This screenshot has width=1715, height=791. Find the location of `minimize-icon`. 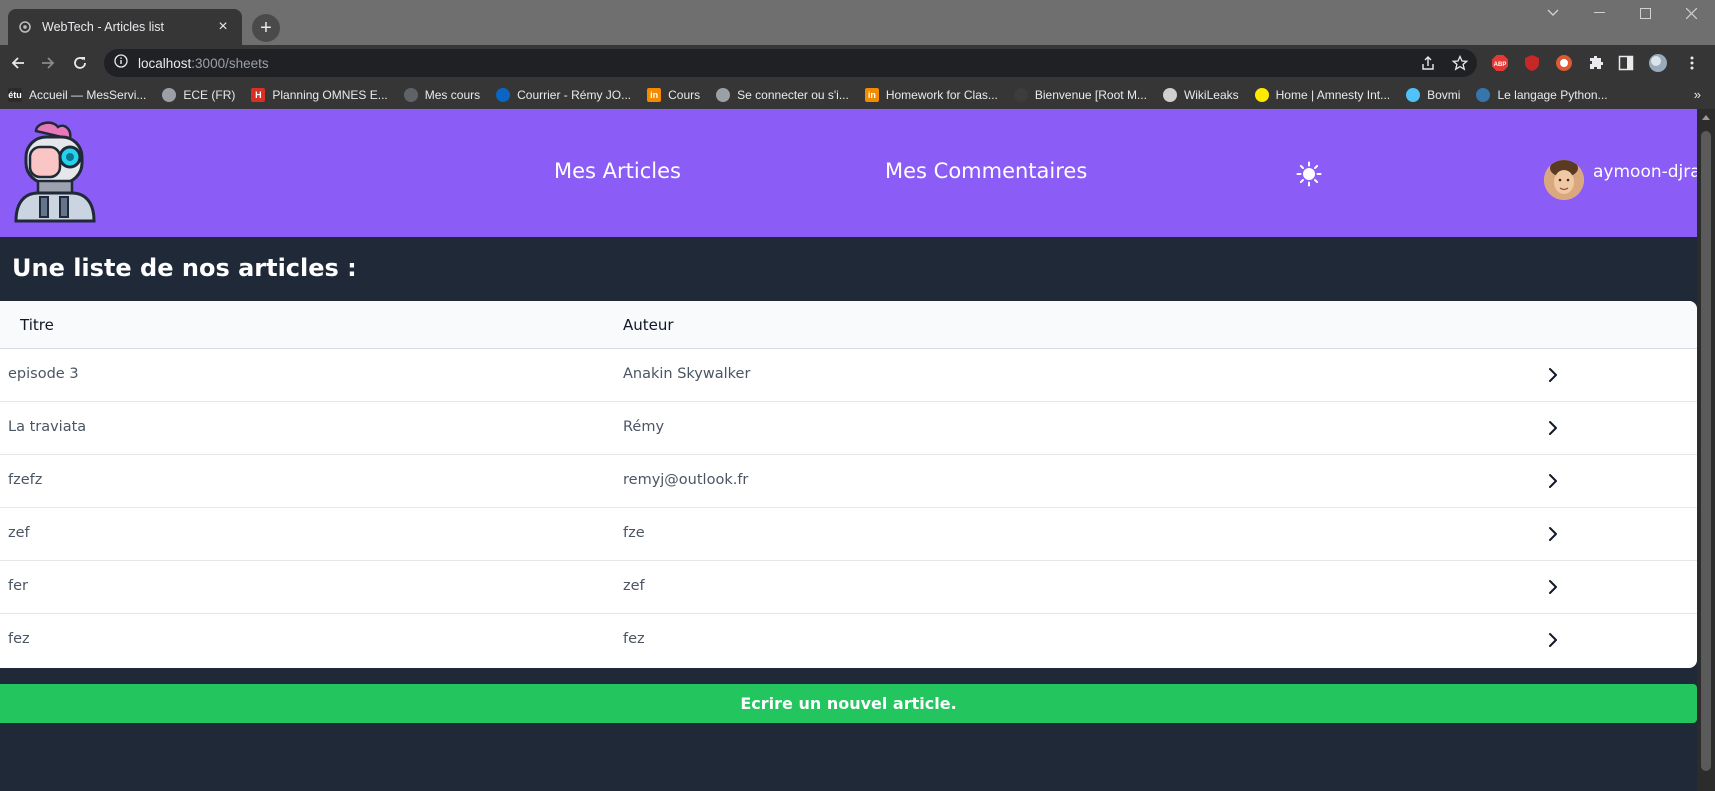

minimize-icon is located at coordinates (1599, 13).